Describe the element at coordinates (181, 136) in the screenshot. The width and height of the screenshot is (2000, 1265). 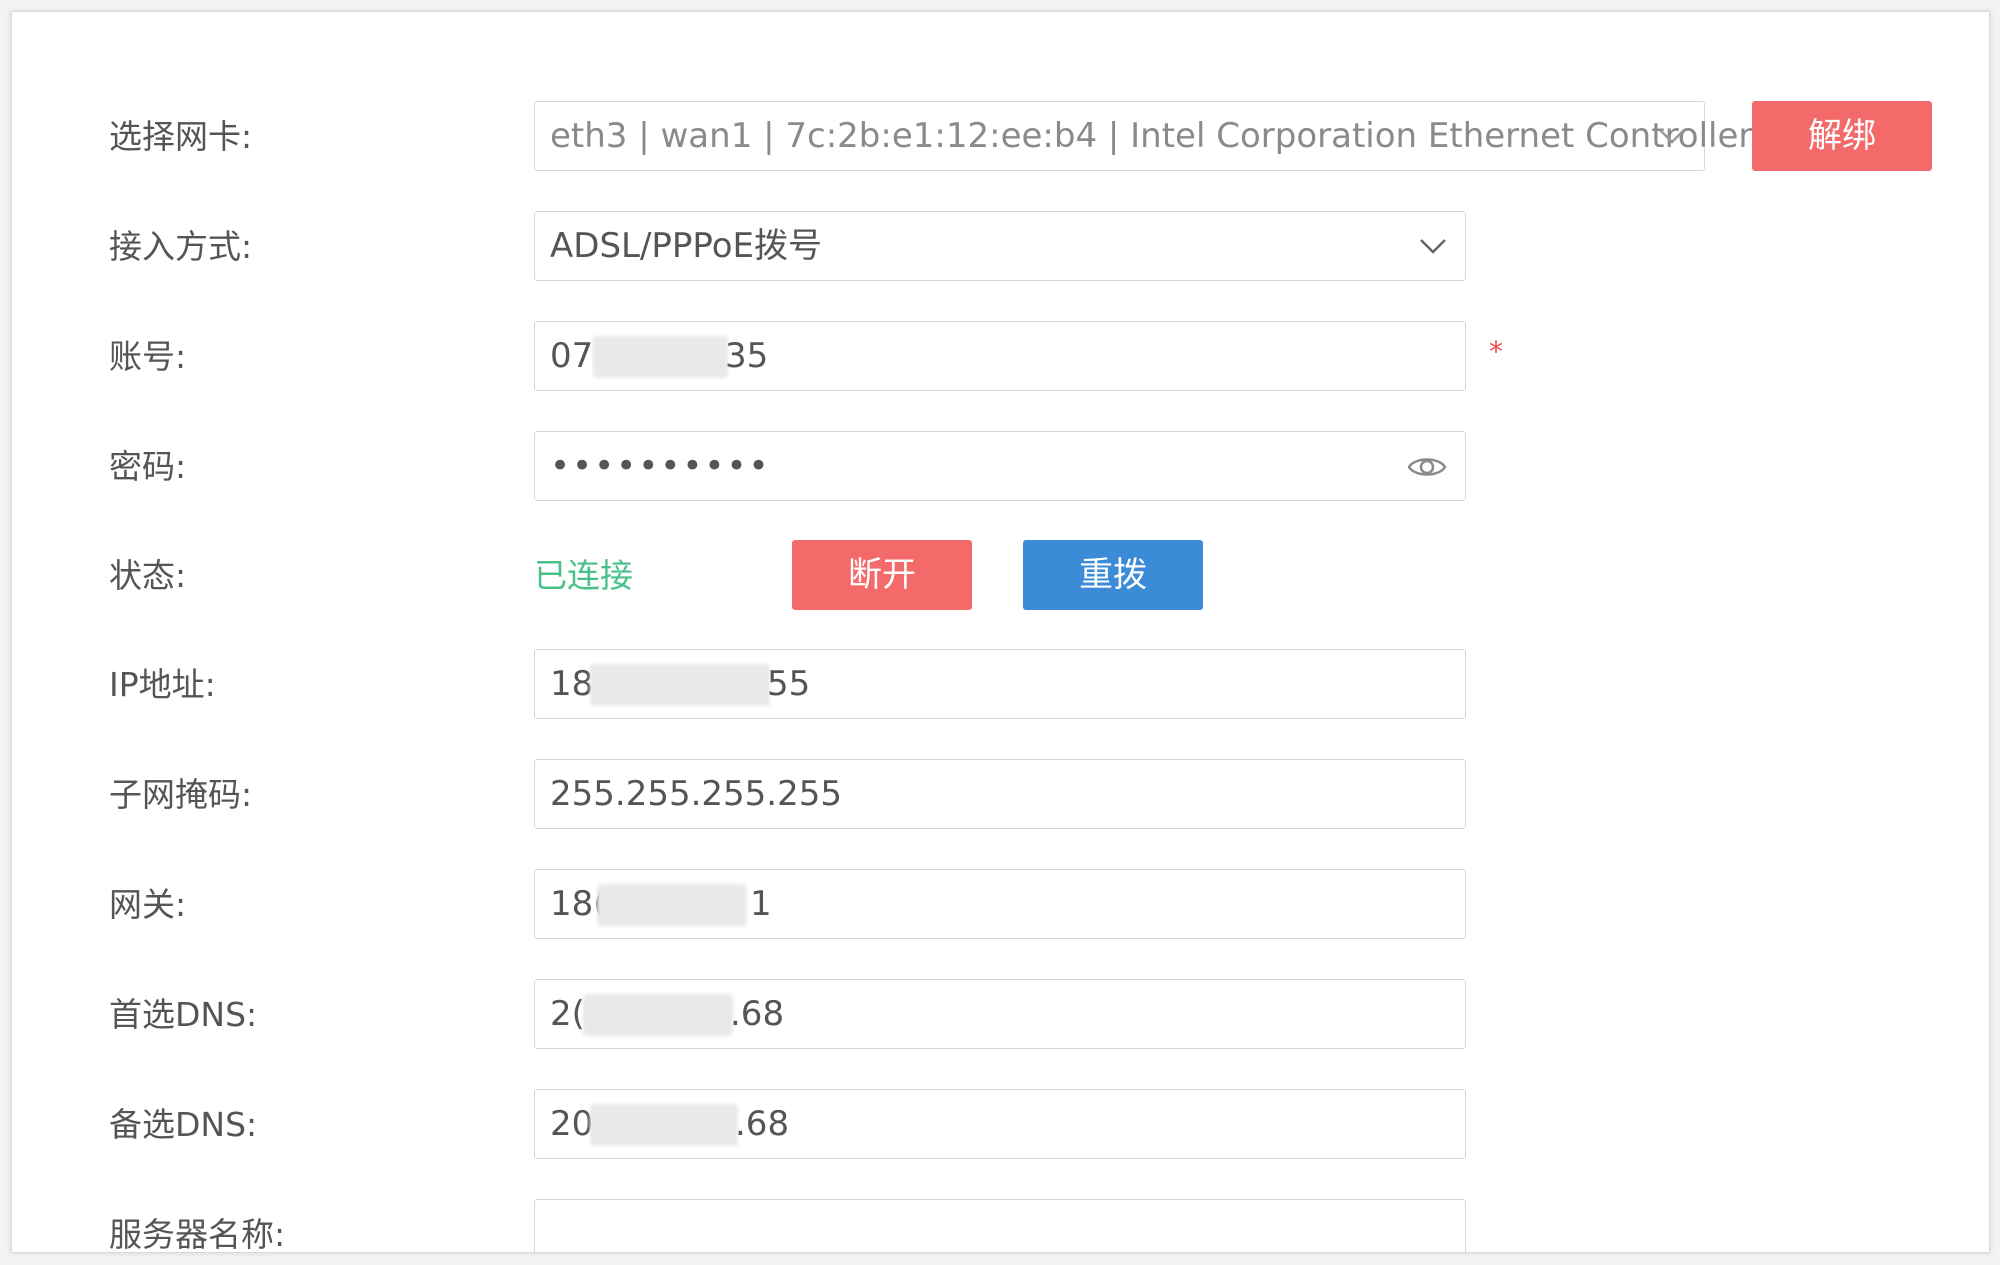
I see `nic-label: 选择网卡:` at that location.